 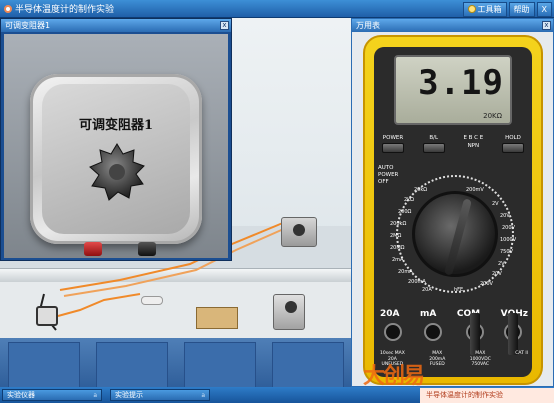 I want to click on range-label: hFE, so click(x=459, y=290).